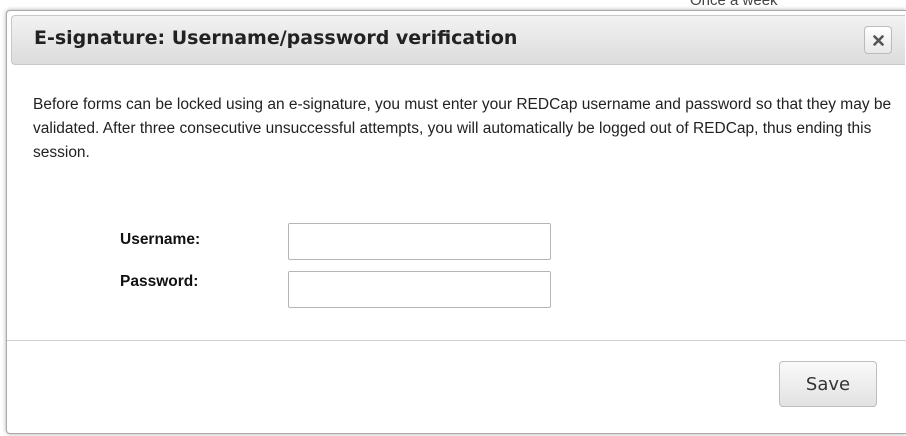 Image resolution: width=906 pixels, height=436 pixels. Describe the element at coordinates (419, 289) in the screenshot. I see `password-input` at that location.